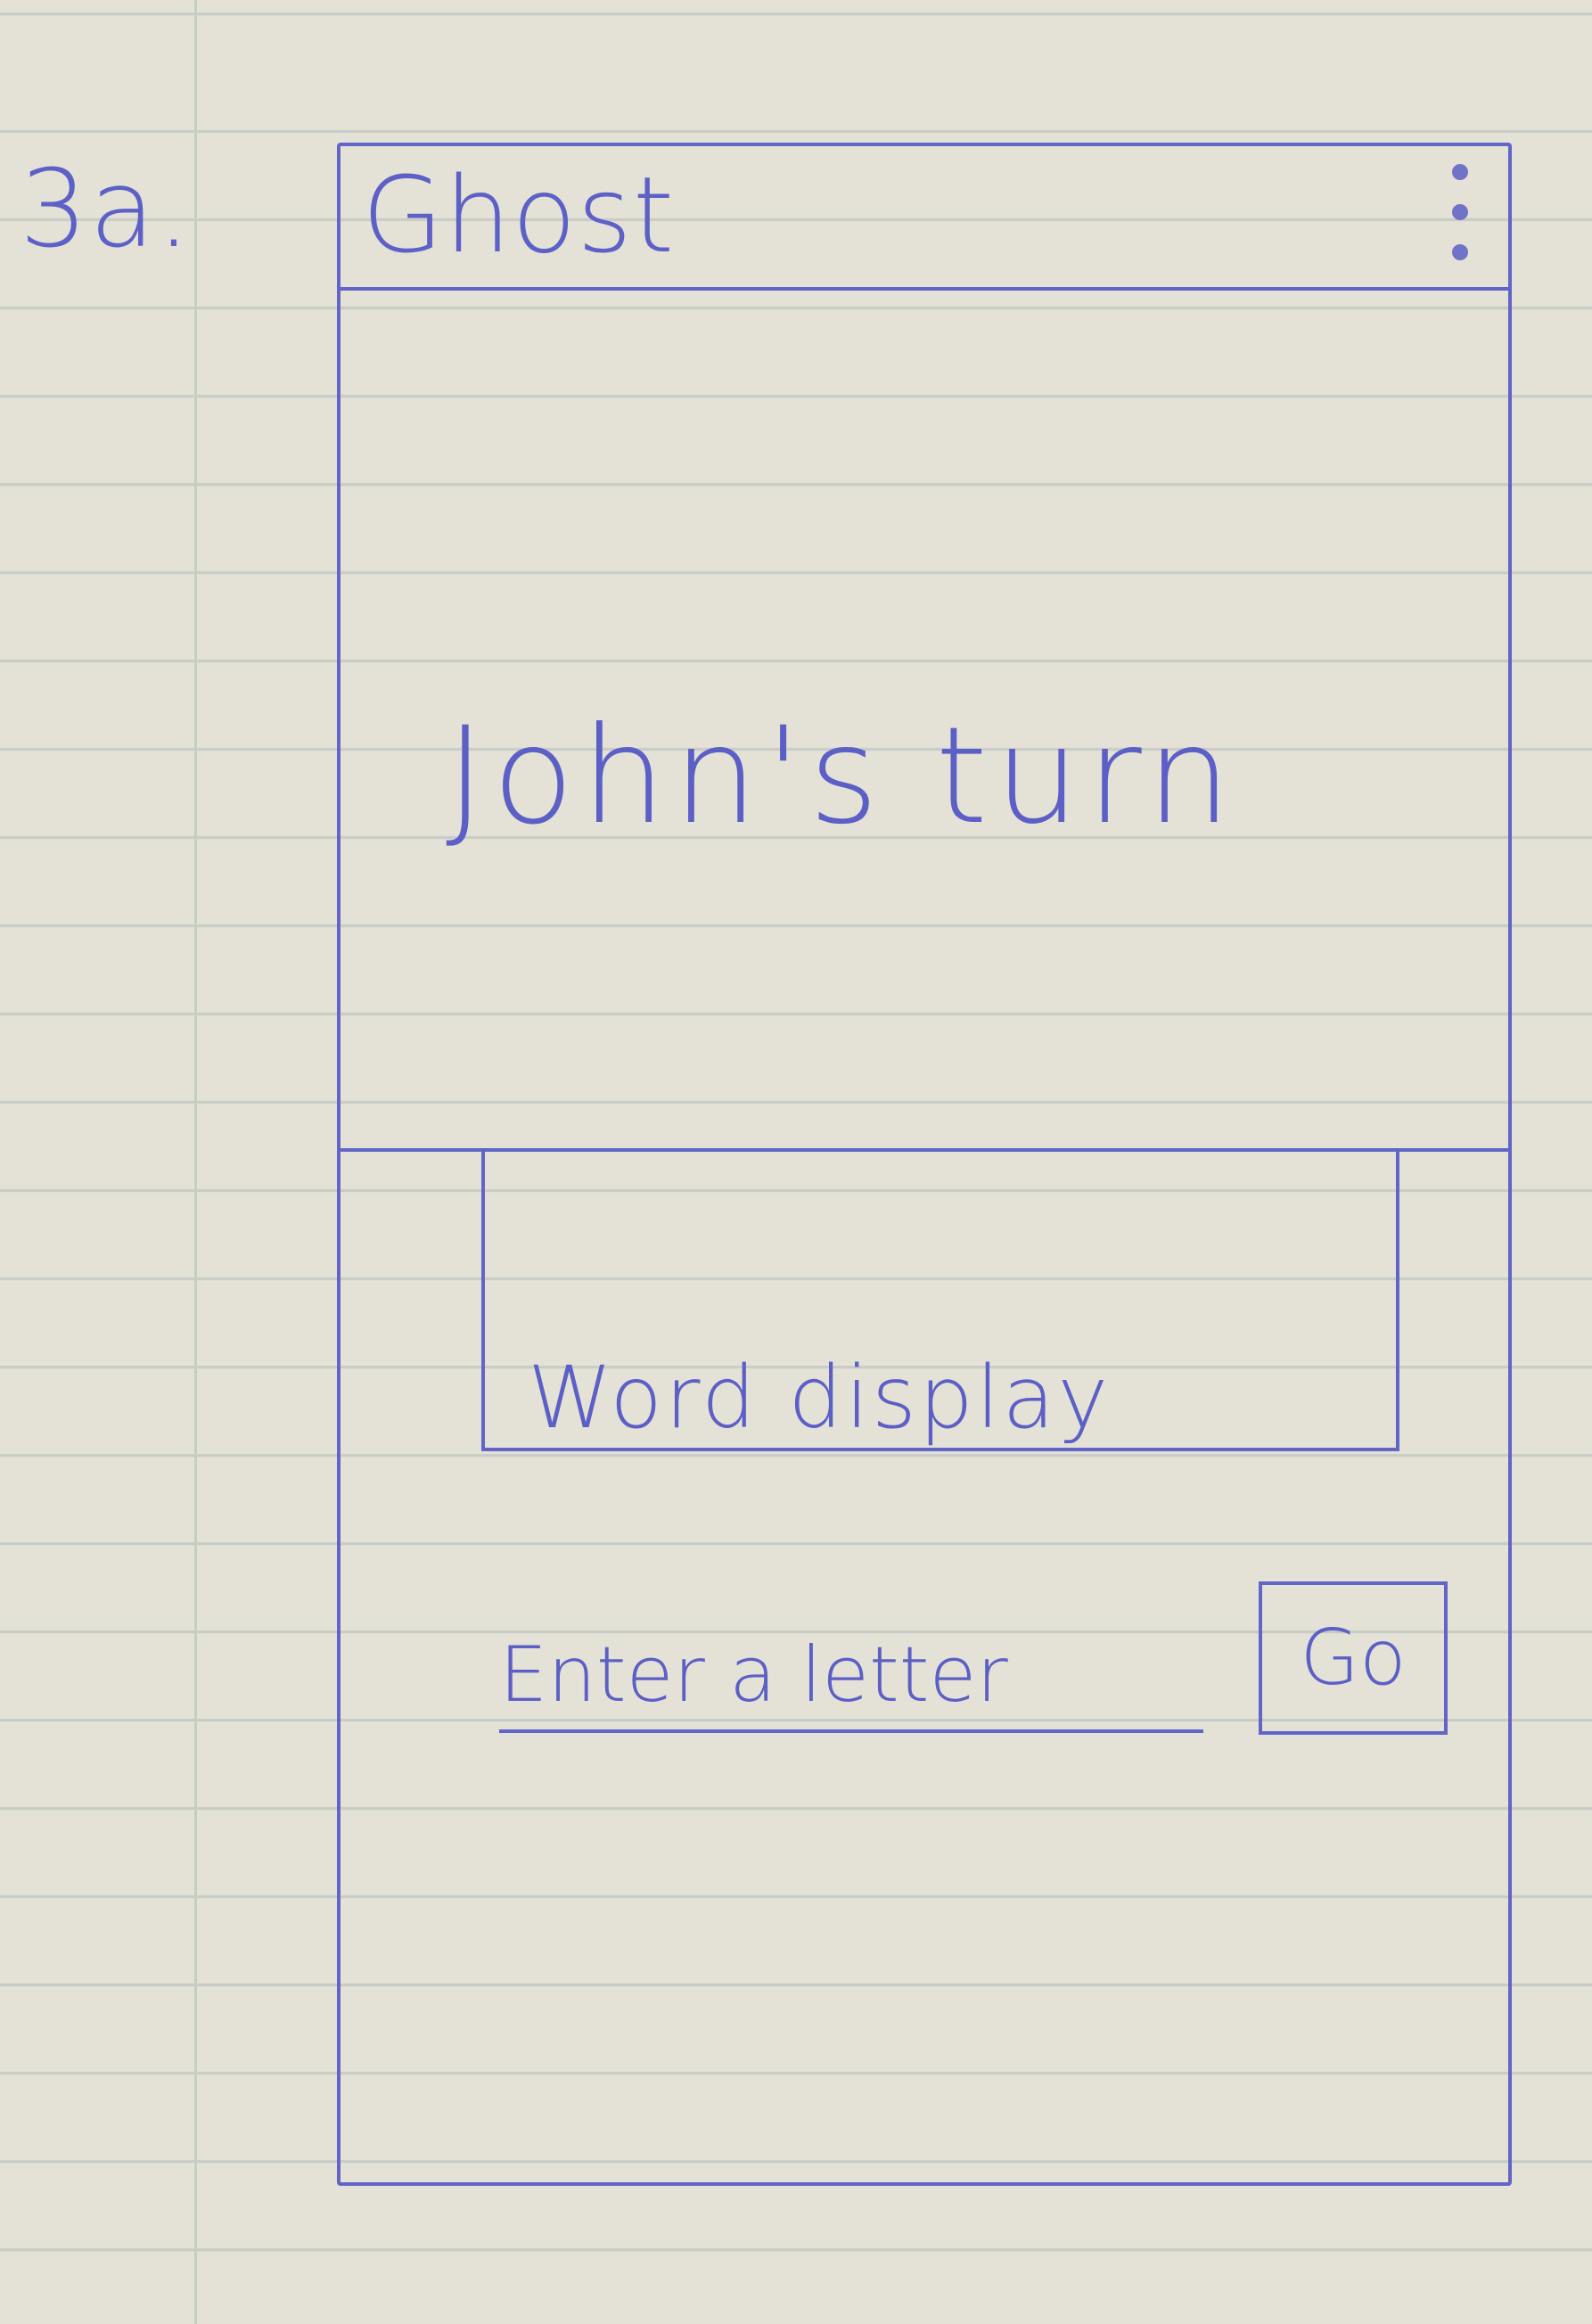  Describe the element at coordinates (842, 776) in the screenshot. I see `turn-indicator: John's turn` at that location.